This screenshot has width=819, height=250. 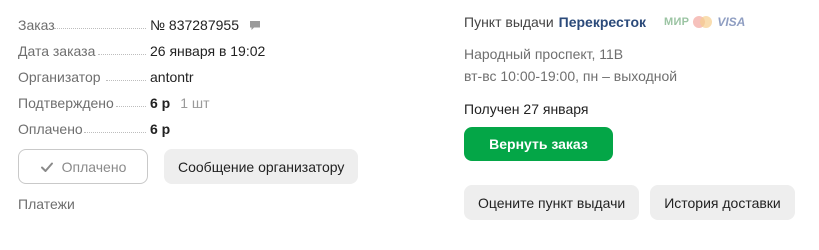 I want to click on visa-logo-icon: VISA, so click(x=731, y=22).